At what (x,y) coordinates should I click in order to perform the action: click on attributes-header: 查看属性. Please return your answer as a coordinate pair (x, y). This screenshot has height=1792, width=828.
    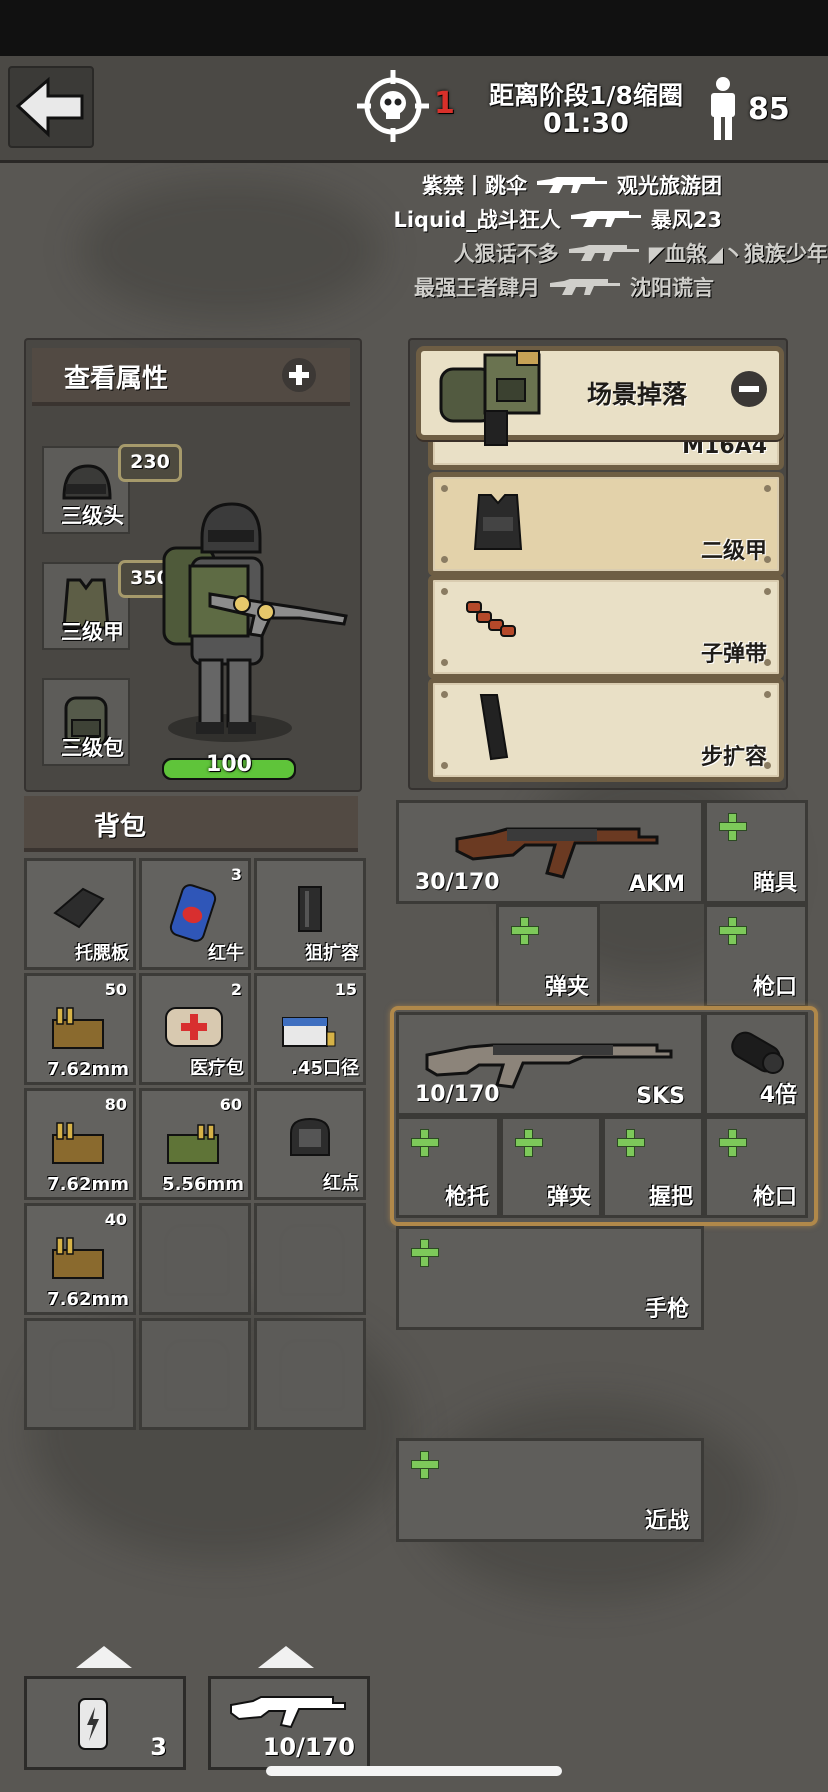
    Looking at the image, I should click on (191, 377).